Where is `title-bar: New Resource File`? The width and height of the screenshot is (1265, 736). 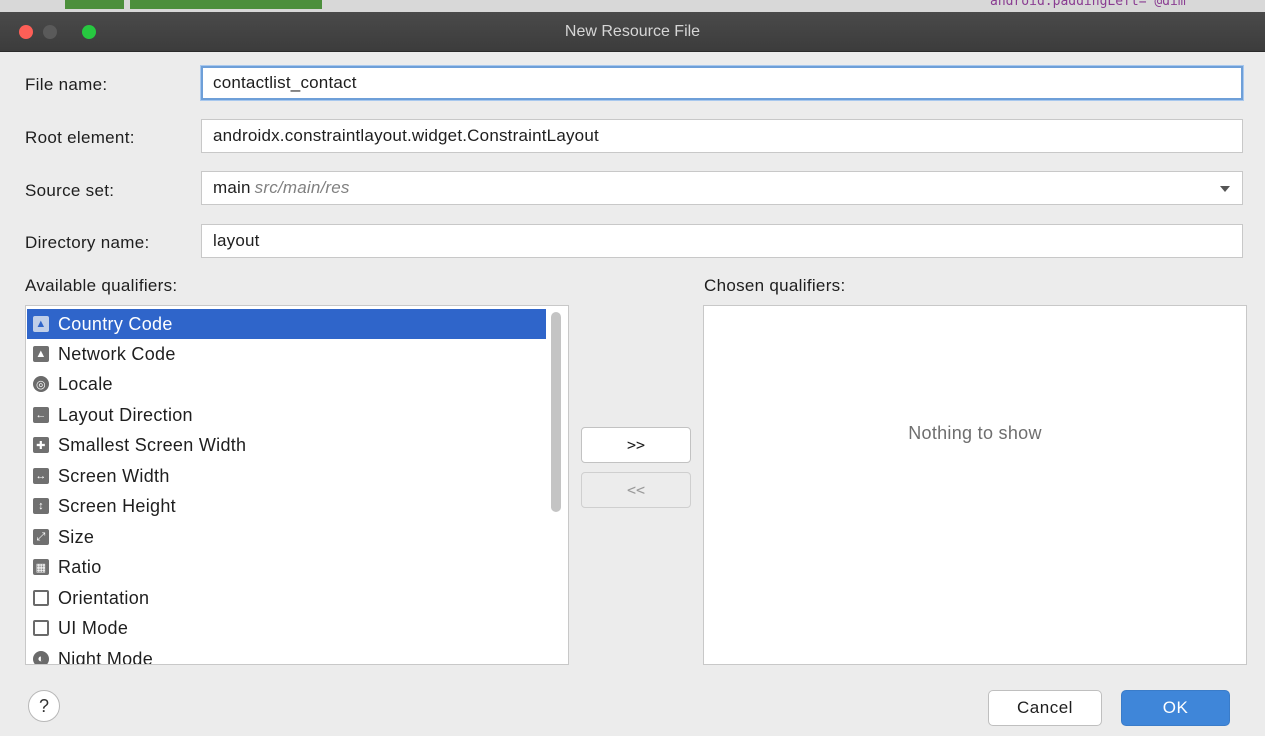
title-bar: New Resource File is located at coordinates (632, 32).